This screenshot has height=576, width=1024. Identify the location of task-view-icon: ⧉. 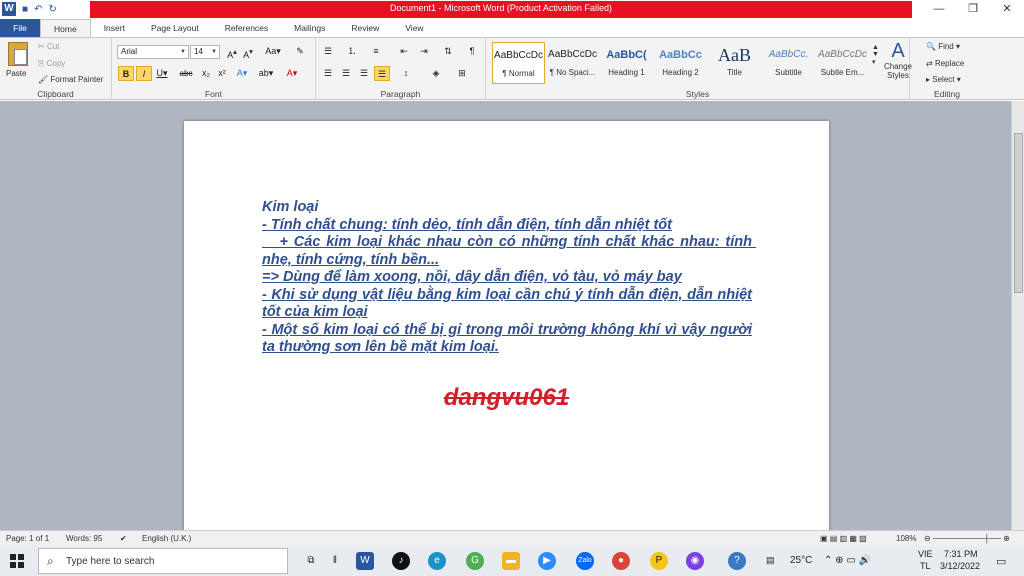
(311, 561).